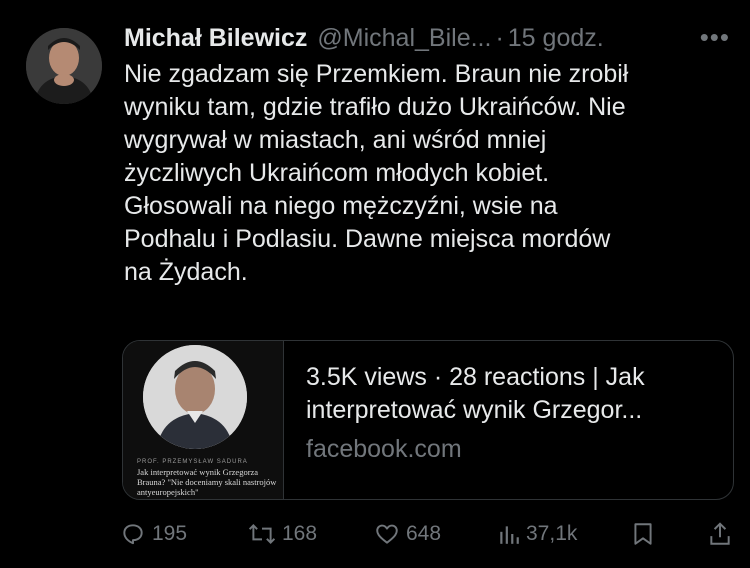  I want to click on tweet-line: Podhalu i Podlasiu. Dawne miejsca mordów, so click(367, 239).